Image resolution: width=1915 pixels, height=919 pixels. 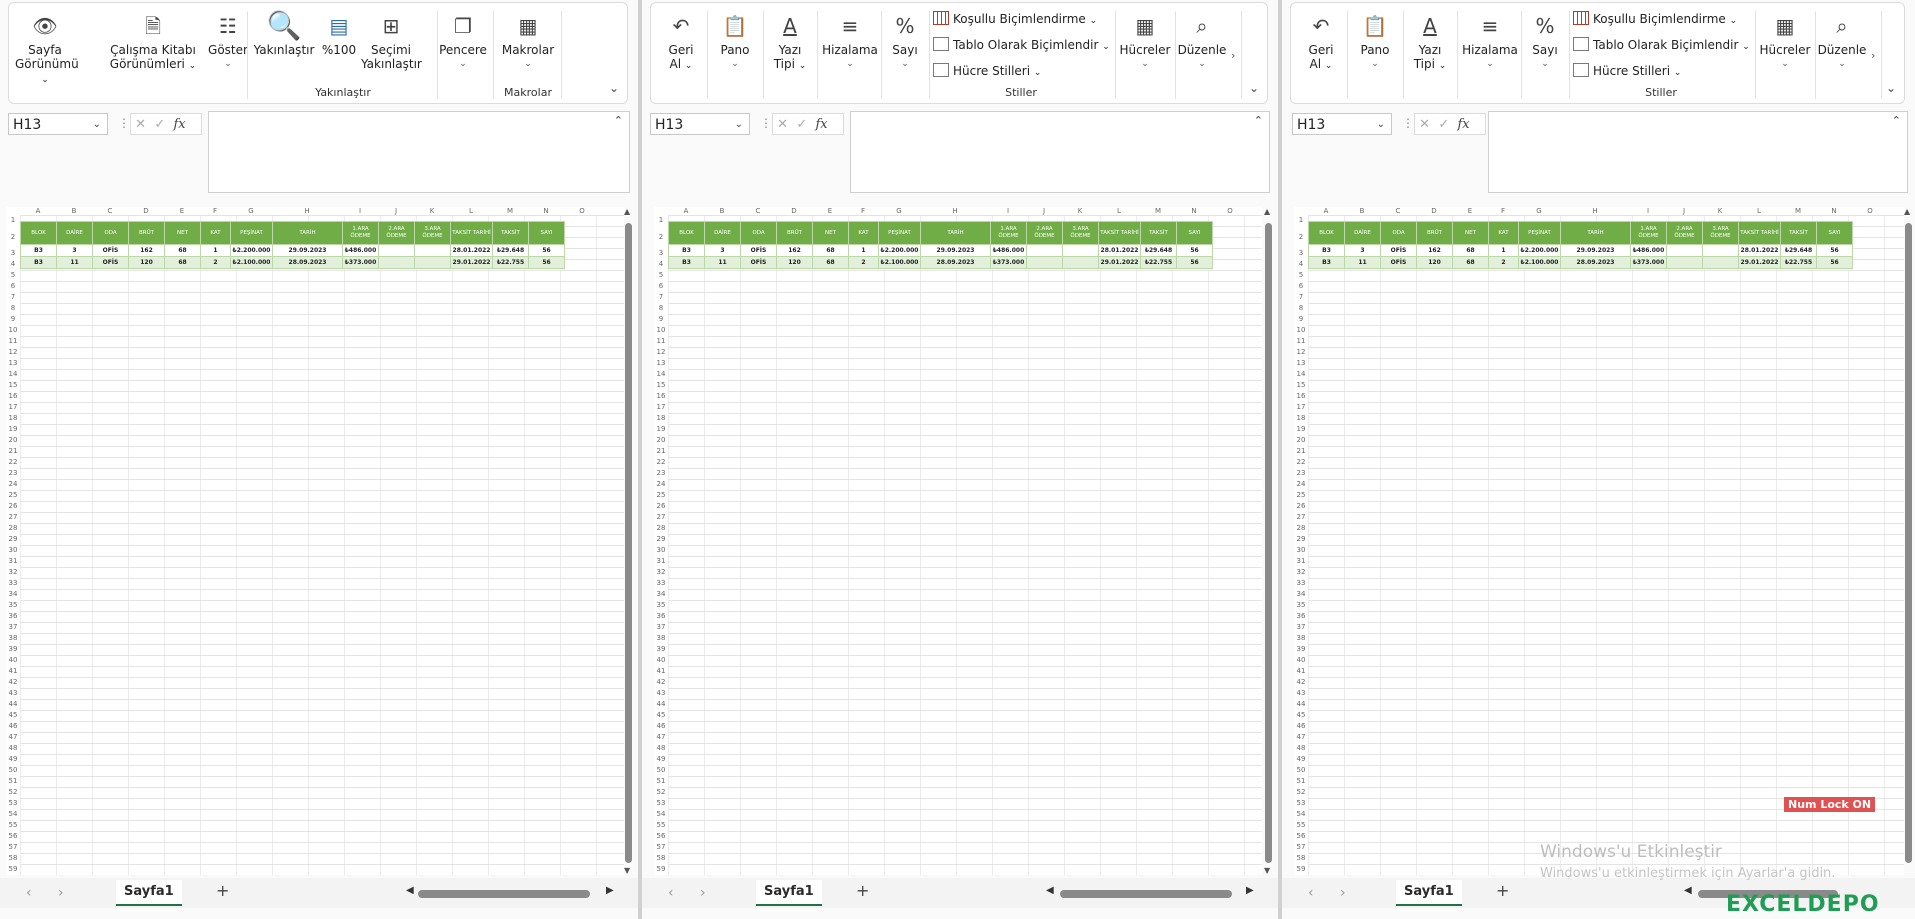 What do you see at coordinates (74, 250) in the screenshot?
I see `table-cell: 3` at bounding box center [74, 250].